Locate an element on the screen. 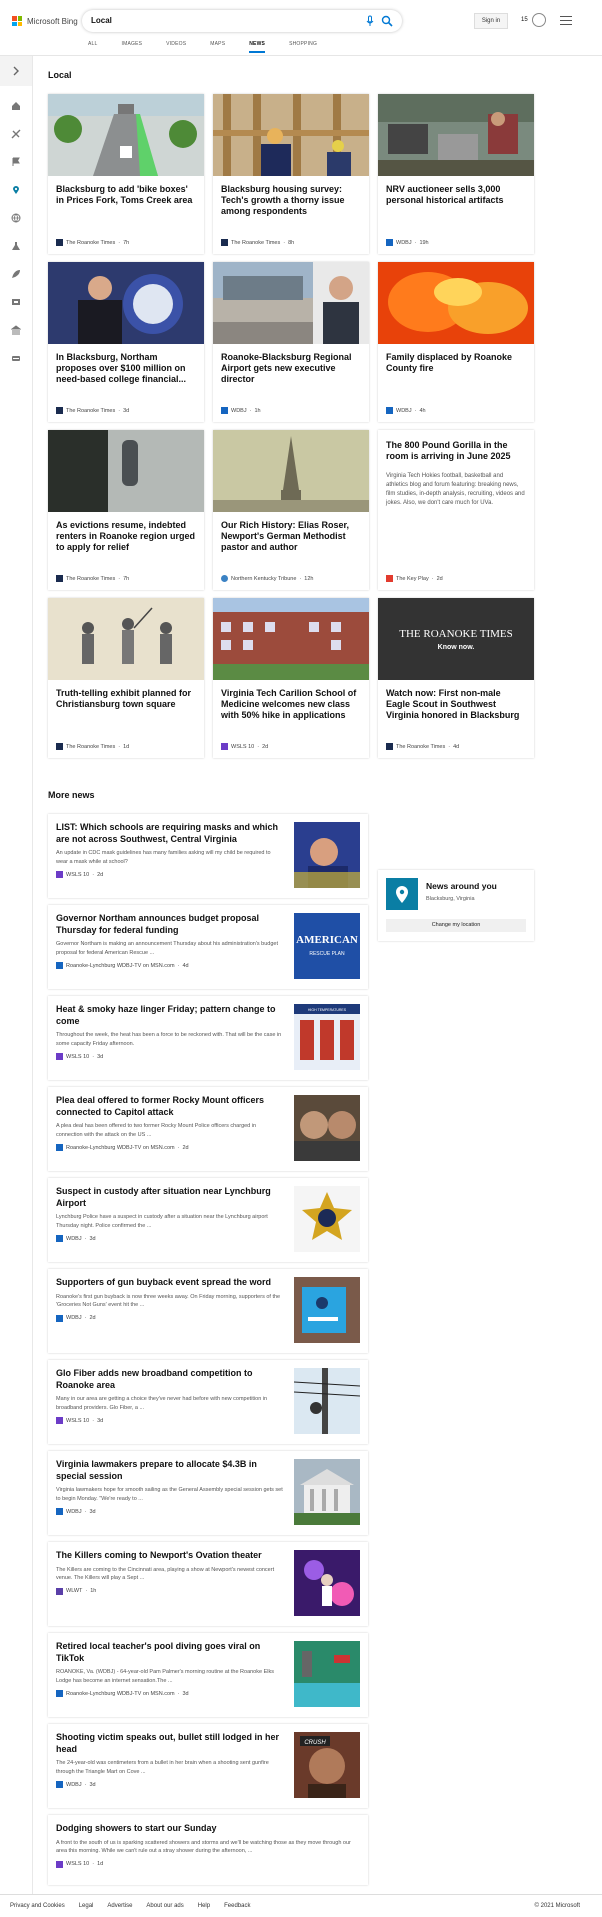  rewards-count: 15 is located at coordinates (524, 20).